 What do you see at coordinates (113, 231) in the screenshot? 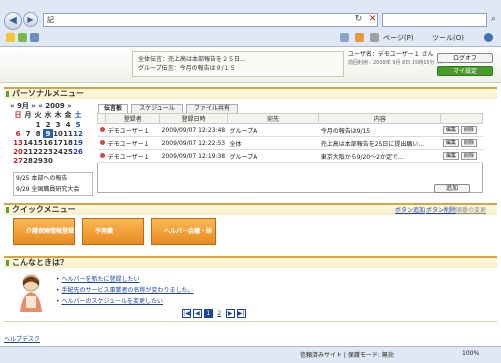
I see `quick-plan-actual-button: 予実績` at bounding box center [113, 231].